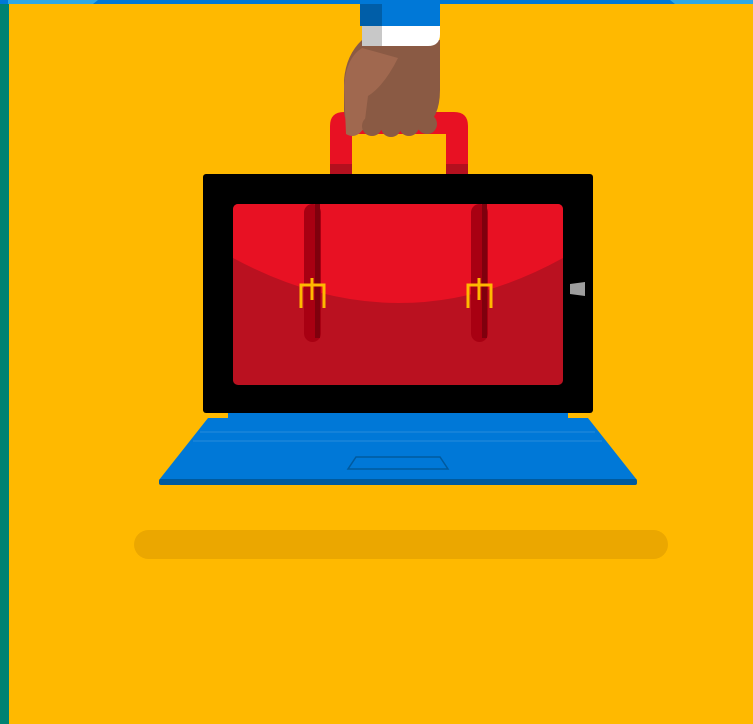 The width and height of the screenshot is (753, 724). Describe the element at coordinates (4, 362) in the screenshot. I see `left-edge-strip` at that location.